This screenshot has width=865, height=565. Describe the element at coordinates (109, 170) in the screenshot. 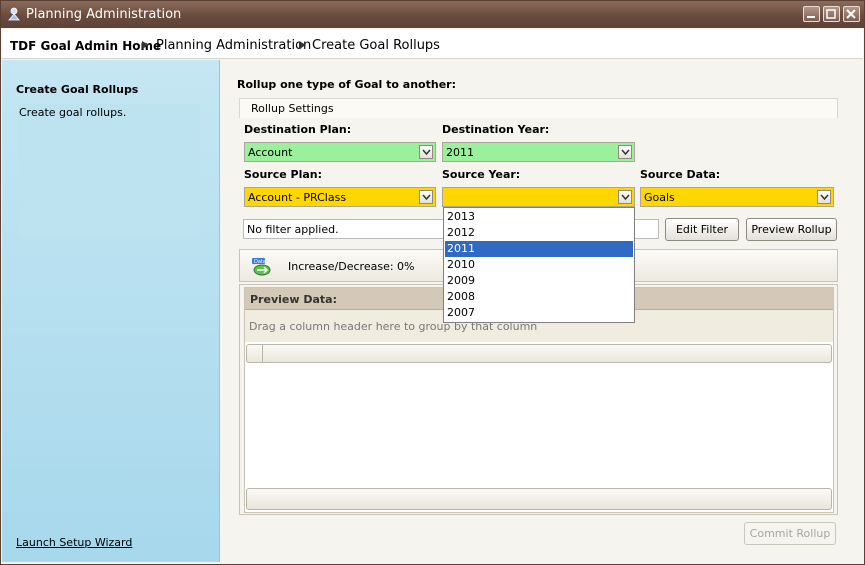

I see `sidebar-description-box: Create goal rollups.` at that location.